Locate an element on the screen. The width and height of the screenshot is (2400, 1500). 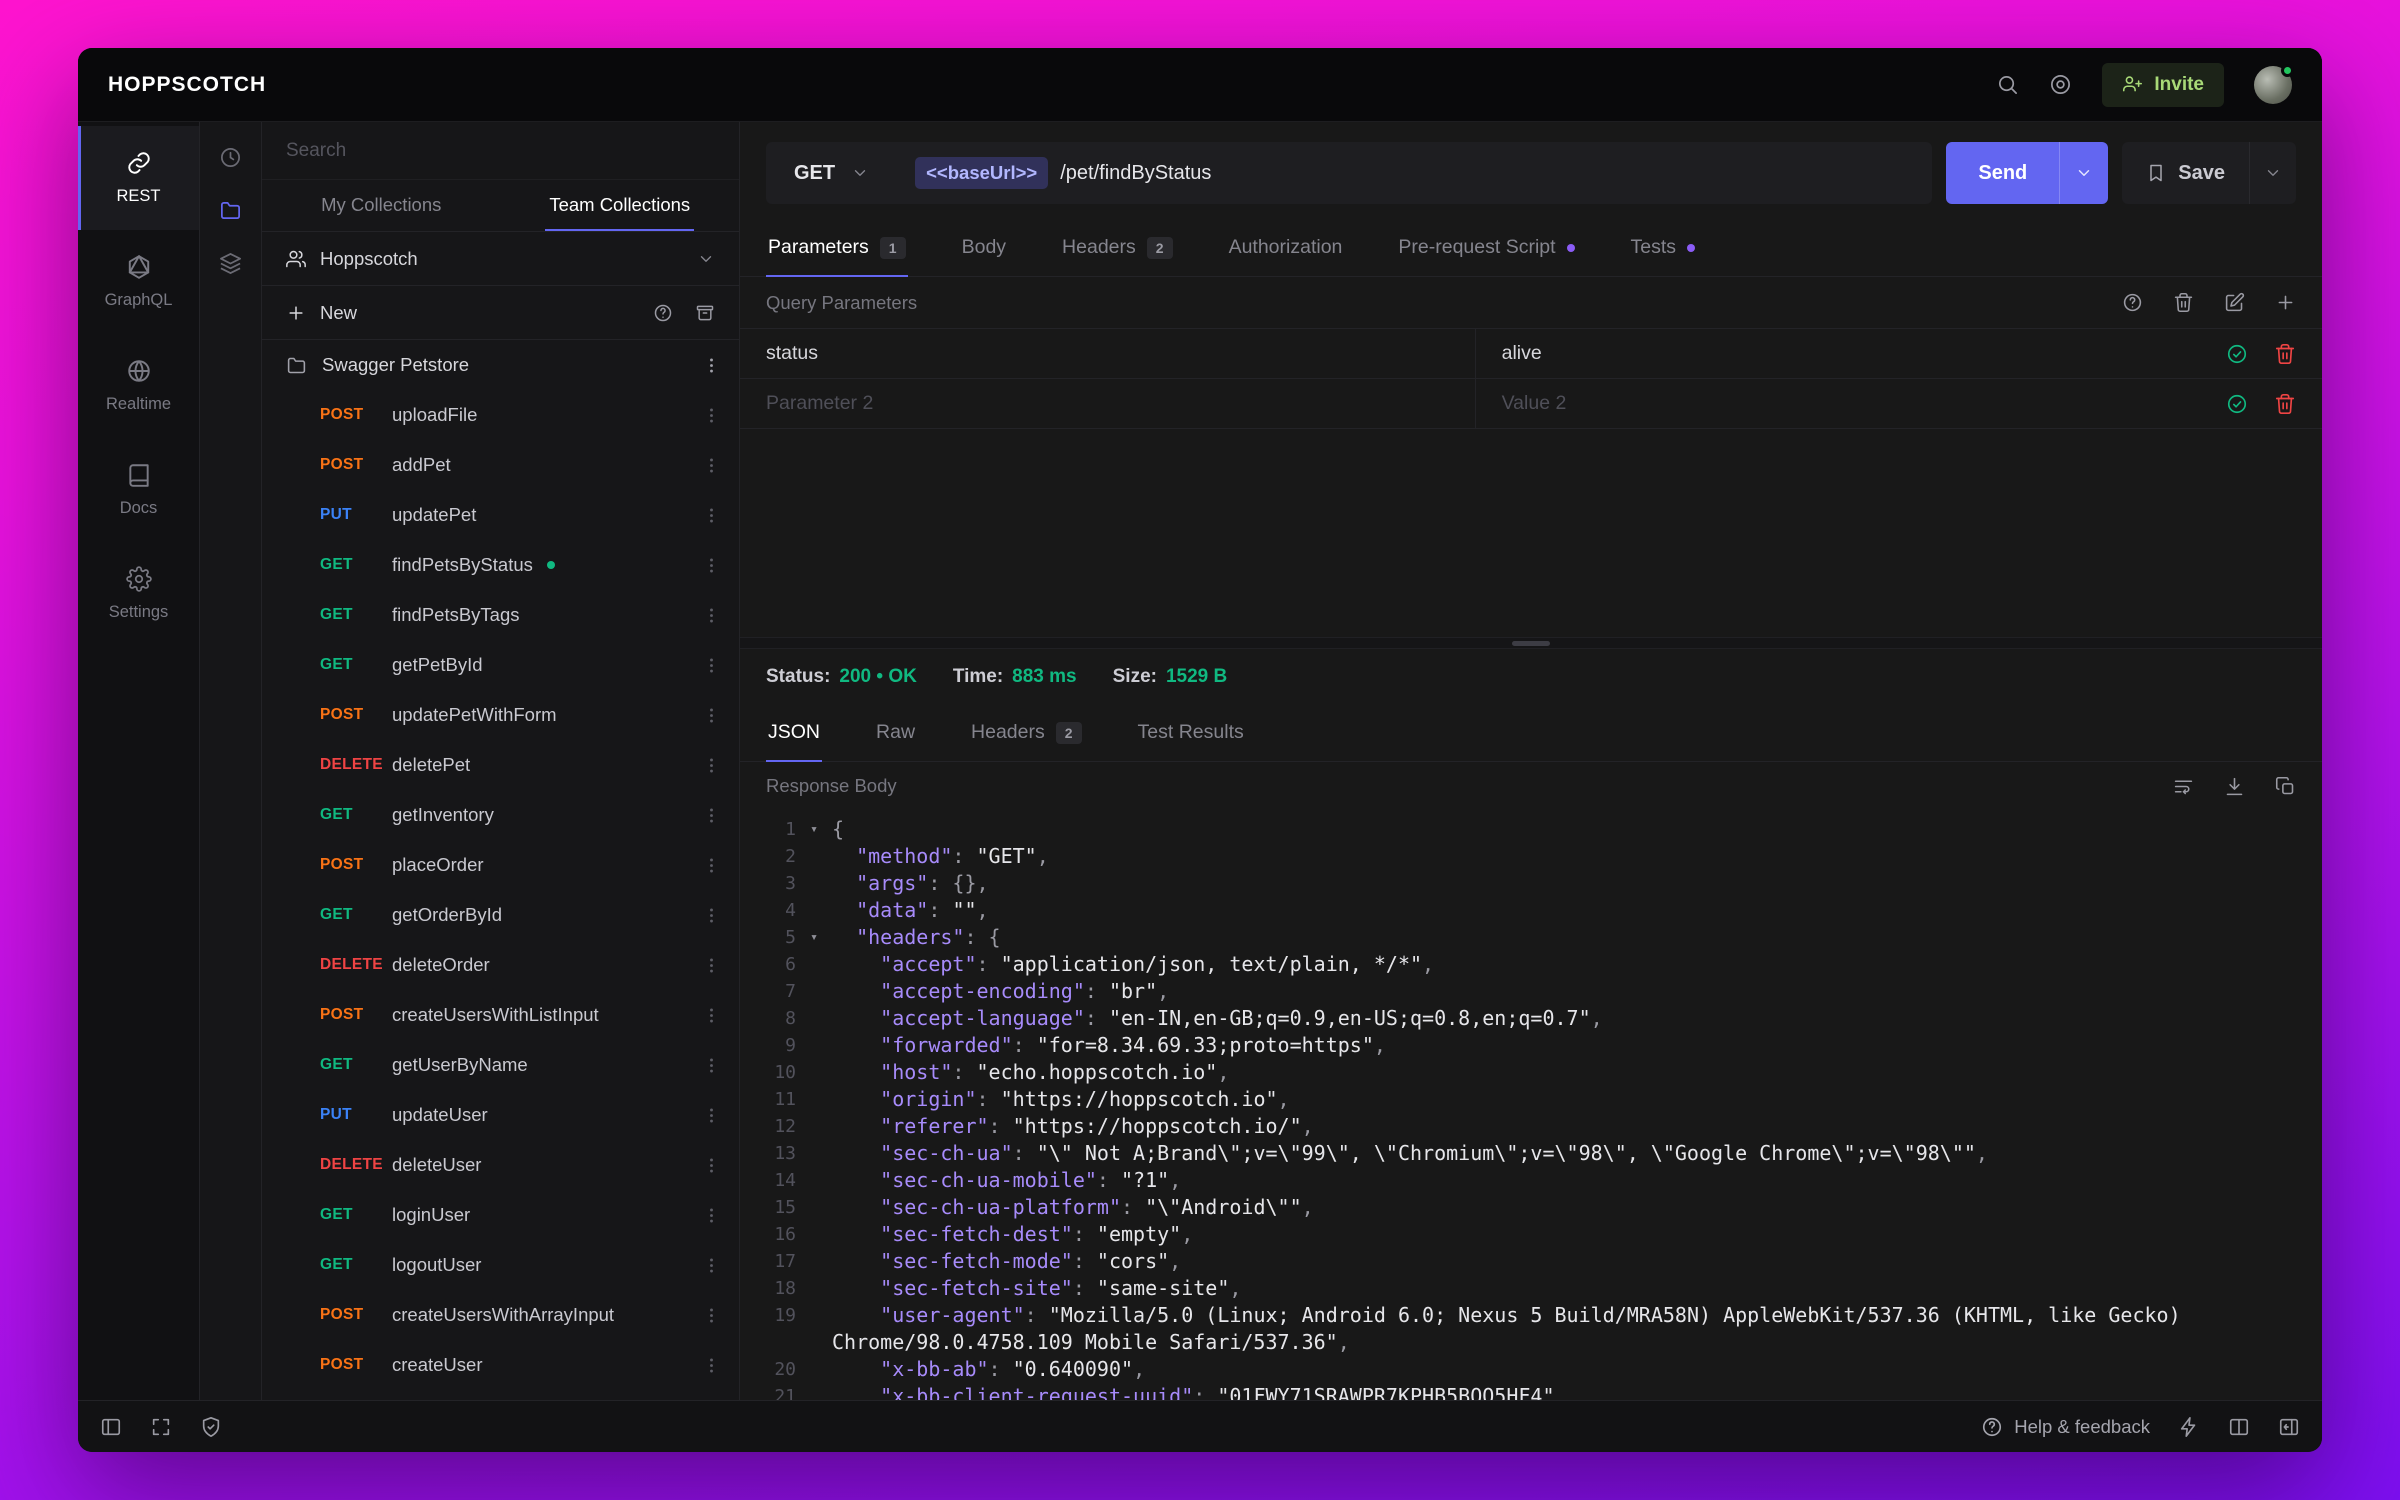
params-clear-all-button is located at coordinates (2183, 302).